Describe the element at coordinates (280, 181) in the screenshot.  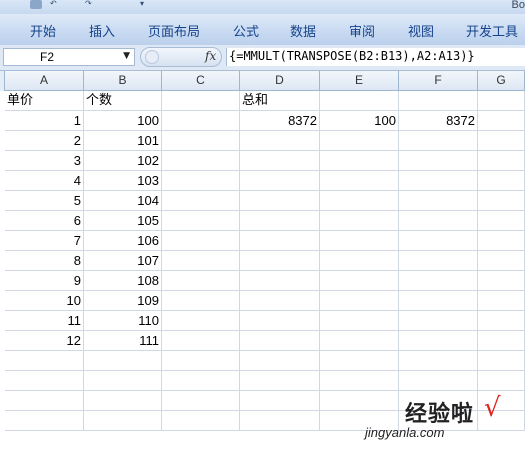
I see `cell-d5` at that location.